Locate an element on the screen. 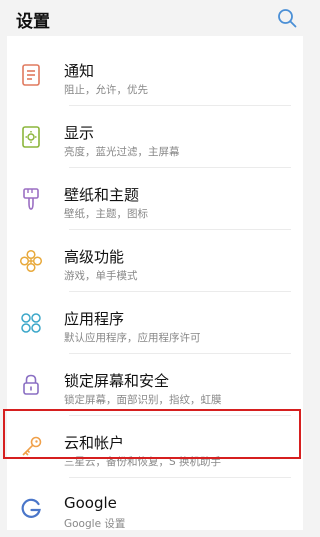 Image resolution: width=320 pixels, height=537 pixels. google-icon is located at coordinates (31, 509).